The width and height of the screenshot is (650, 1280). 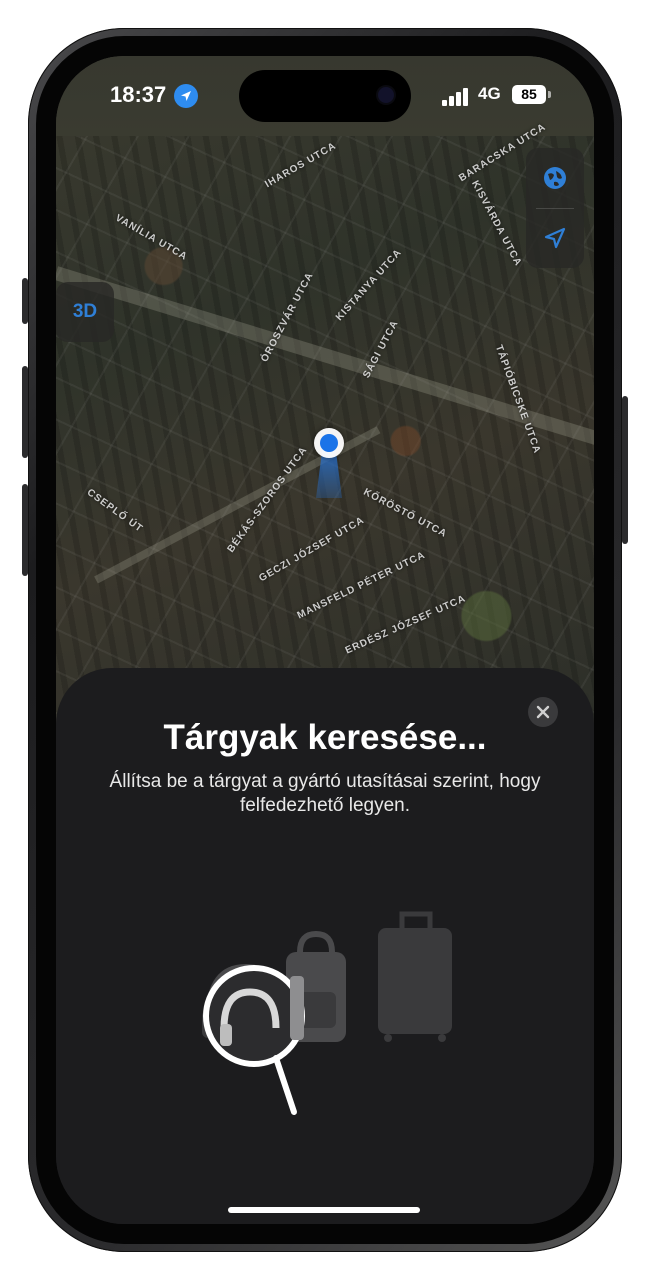 What do you see at coordinates (369, 285) in the screenshot?
I see `street-label: KISTANYA UTCA` at bounding box center [369, 285].